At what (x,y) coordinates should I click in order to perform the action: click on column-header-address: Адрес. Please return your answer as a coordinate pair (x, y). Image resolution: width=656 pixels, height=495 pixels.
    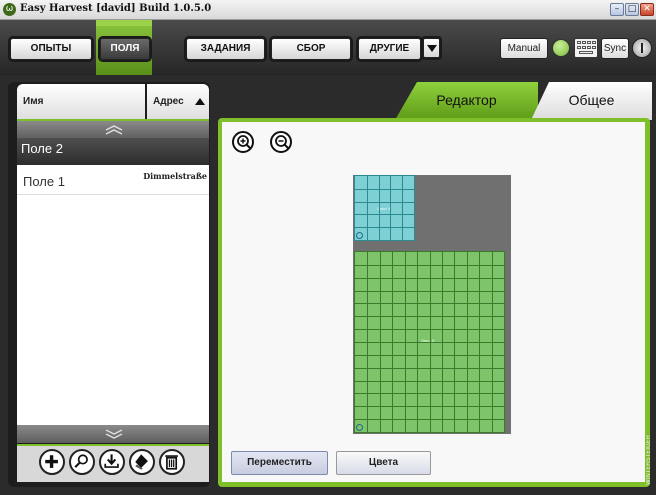
    Looking at the image, I should click on (178, 102).